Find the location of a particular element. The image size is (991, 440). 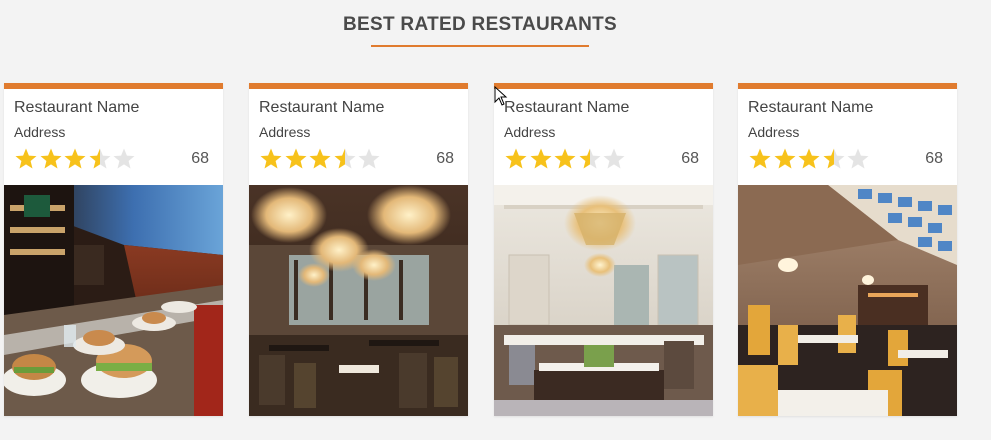

chandelier-dining-hall-photo is located at coordinates (358, 300).